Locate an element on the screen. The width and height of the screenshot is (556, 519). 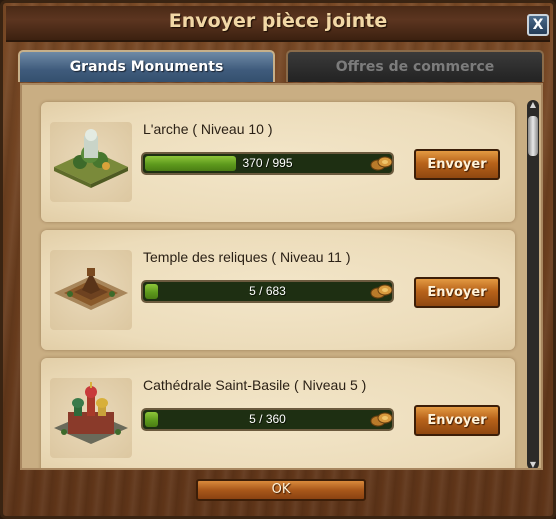
progress-text: 370 / 995 is located at coordinates (267, 163).